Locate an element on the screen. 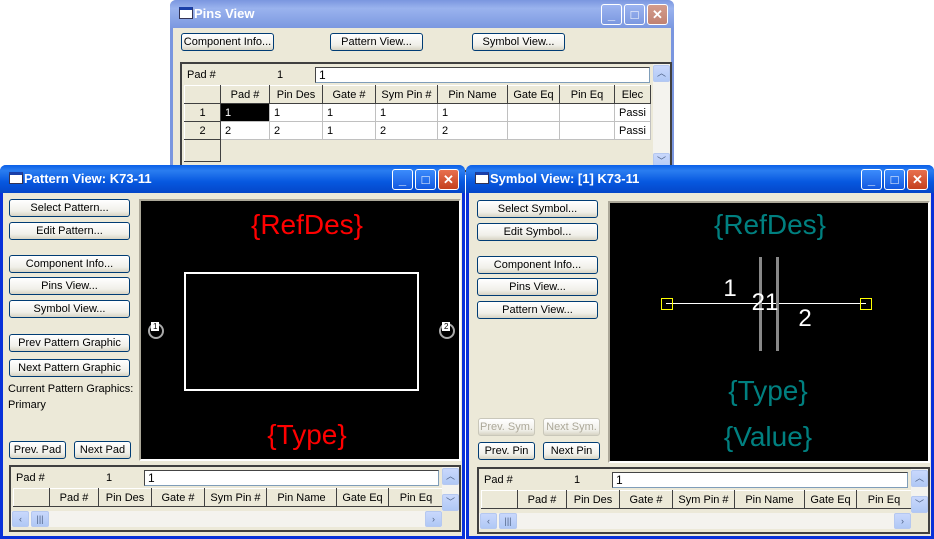 This screenshot has width=934, height=539. prev-pattern-graphic-button: Prev Pattern Graphic is located at coordinates (69, 343).